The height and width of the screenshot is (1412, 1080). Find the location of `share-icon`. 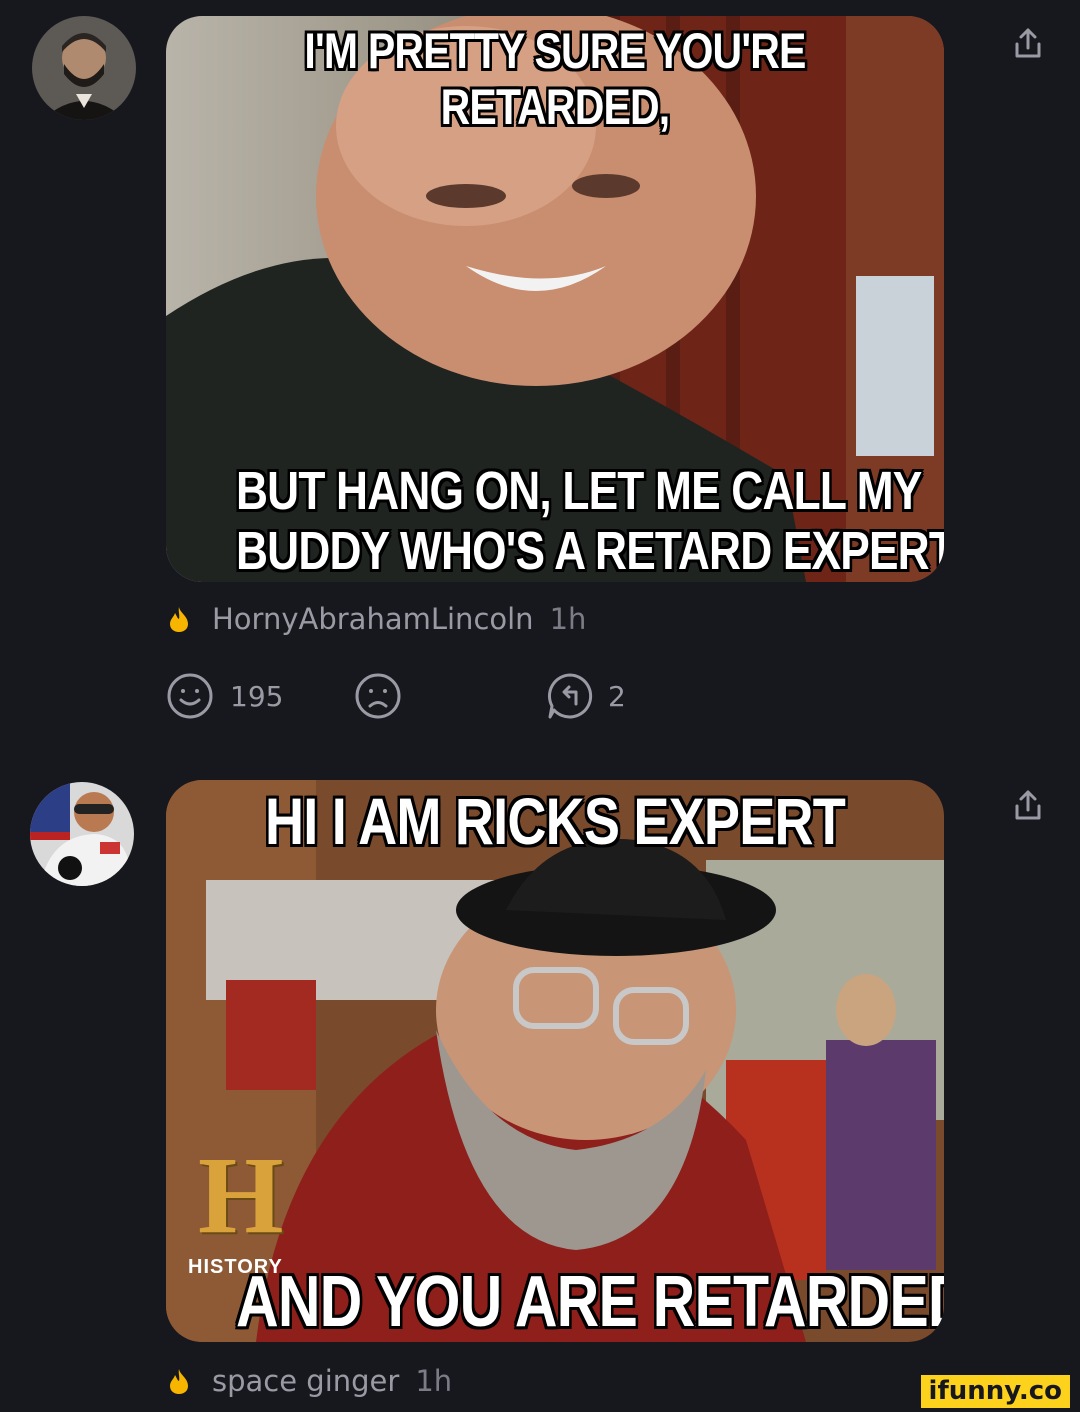

share-icon is located at coordinates (1028, 805).